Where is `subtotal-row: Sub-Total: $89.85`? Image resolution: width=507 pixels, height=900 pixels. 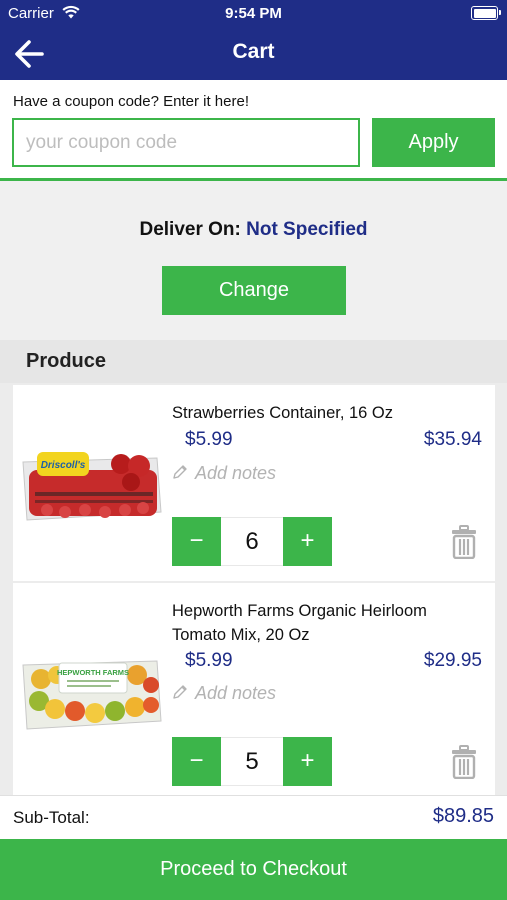 subtotal-row: Sub-Total: $89.85 is located at coordinates (253, 817).